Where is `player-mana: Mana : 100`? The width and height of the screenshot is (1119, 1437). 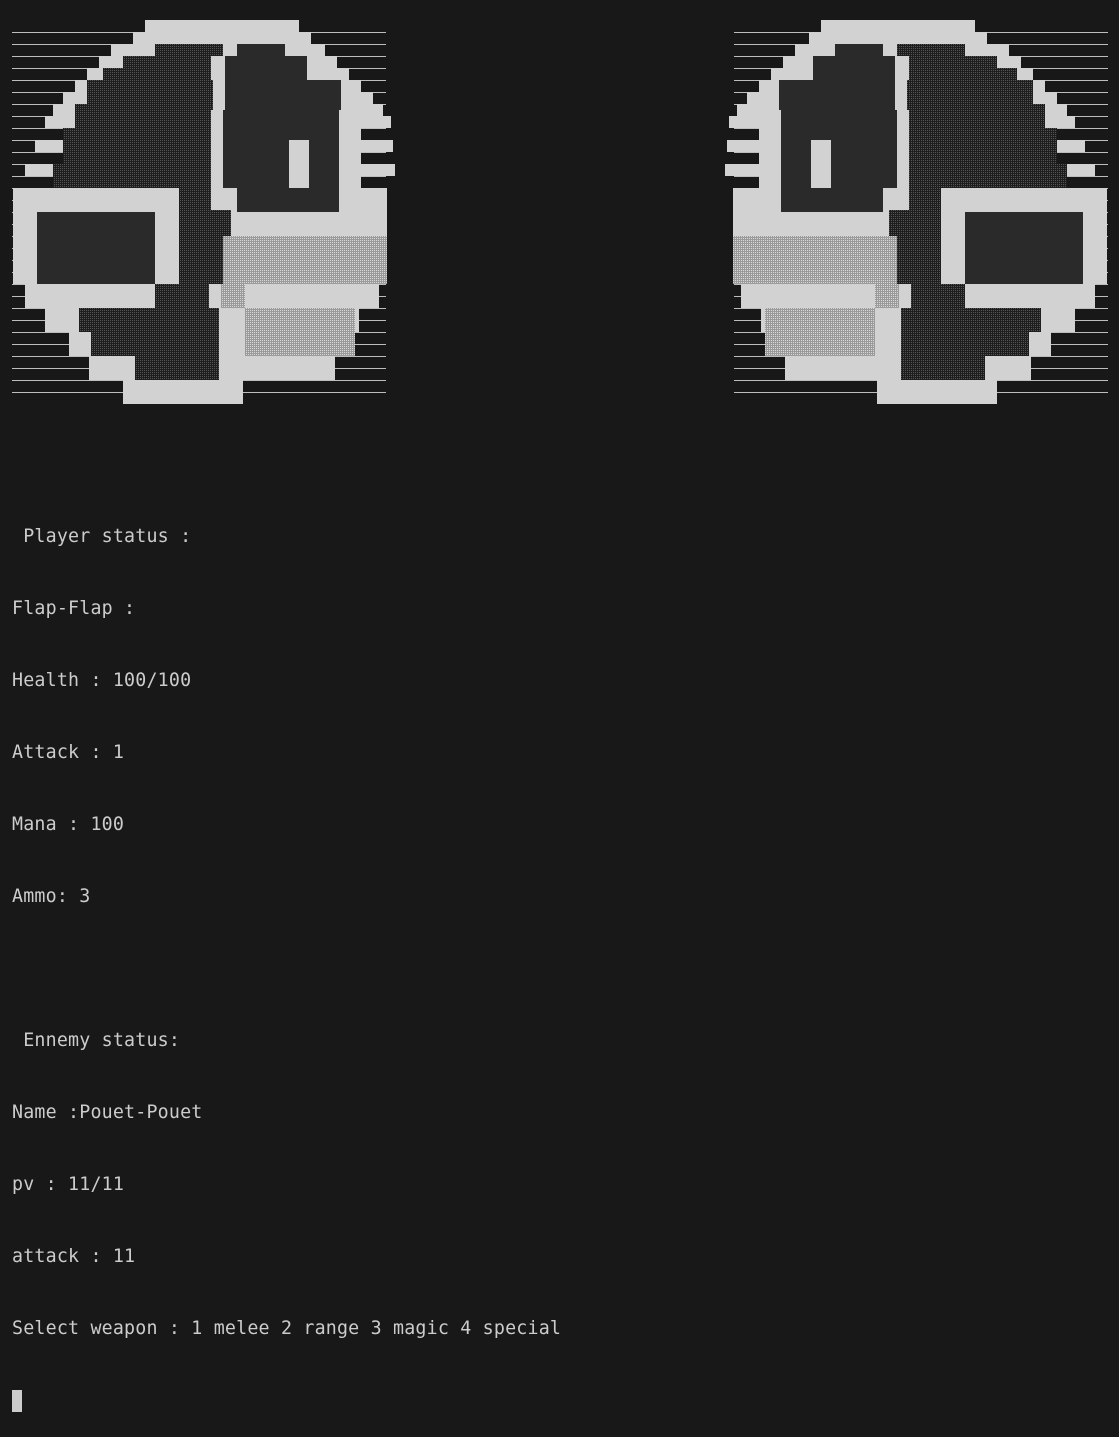 player-mana: Mana : 100 is located at coordinates (68, 824).